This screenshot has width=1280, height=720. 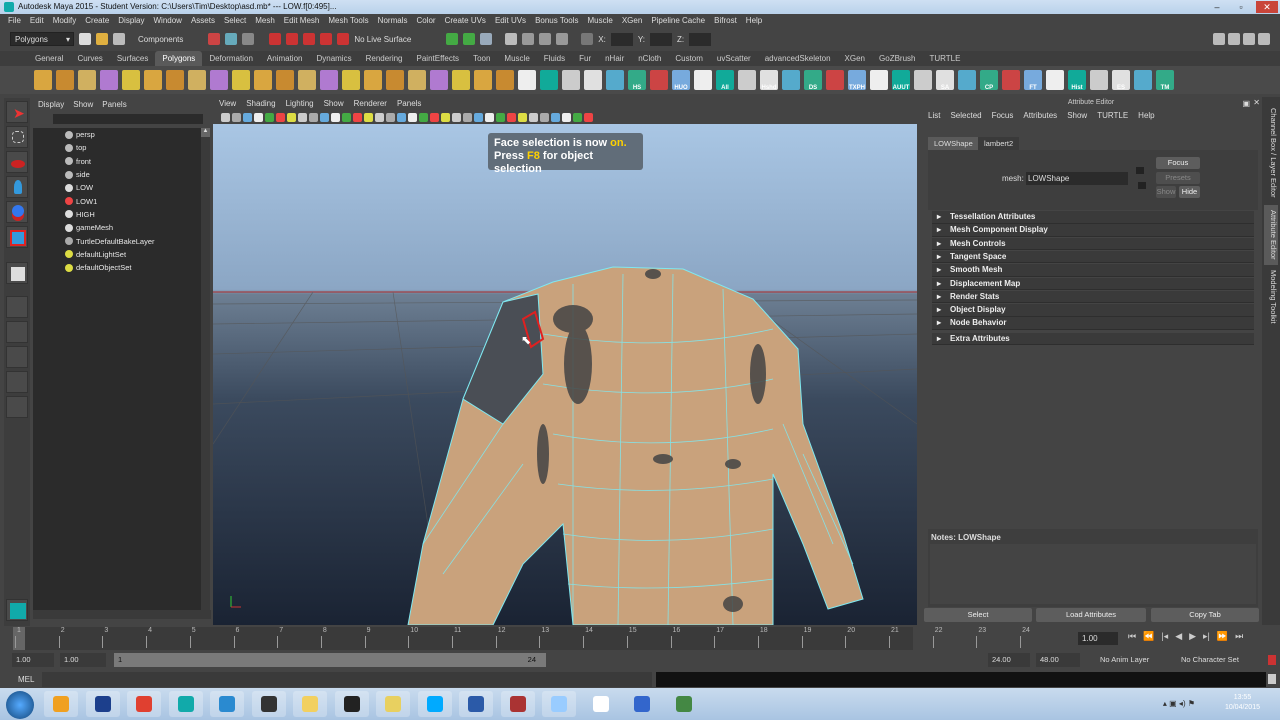 What do you see at coordinates (117, 214) in the screenshot?
I see `outliner-item-high: HIGH` at bounding box center [117, 214].